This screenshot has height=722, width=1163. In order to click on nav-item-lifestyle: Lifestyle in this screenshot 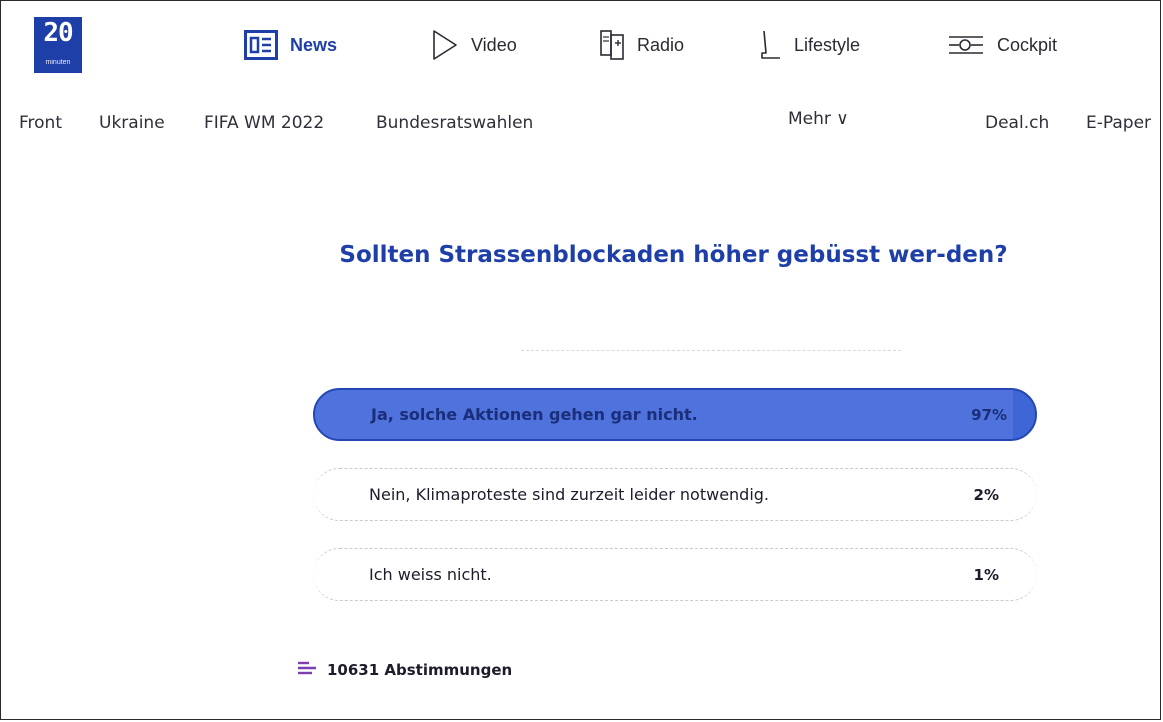, I will do `click(809, 45)`.